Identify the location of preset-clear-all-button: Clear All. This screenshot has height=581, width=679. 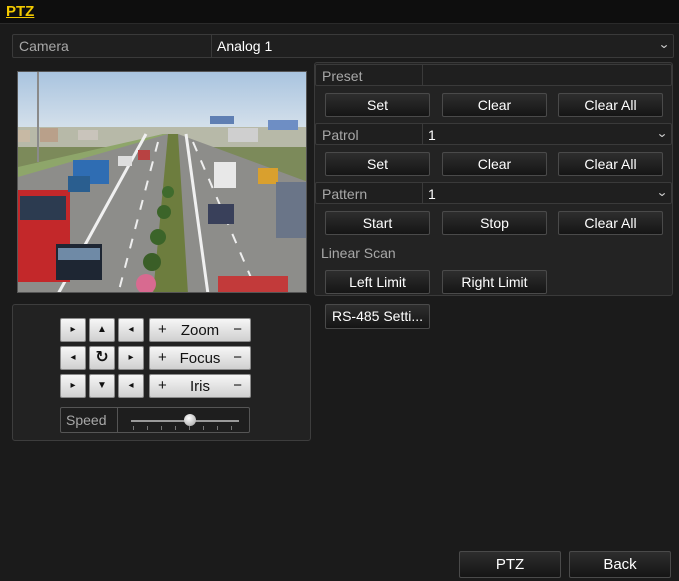
(610, 105).